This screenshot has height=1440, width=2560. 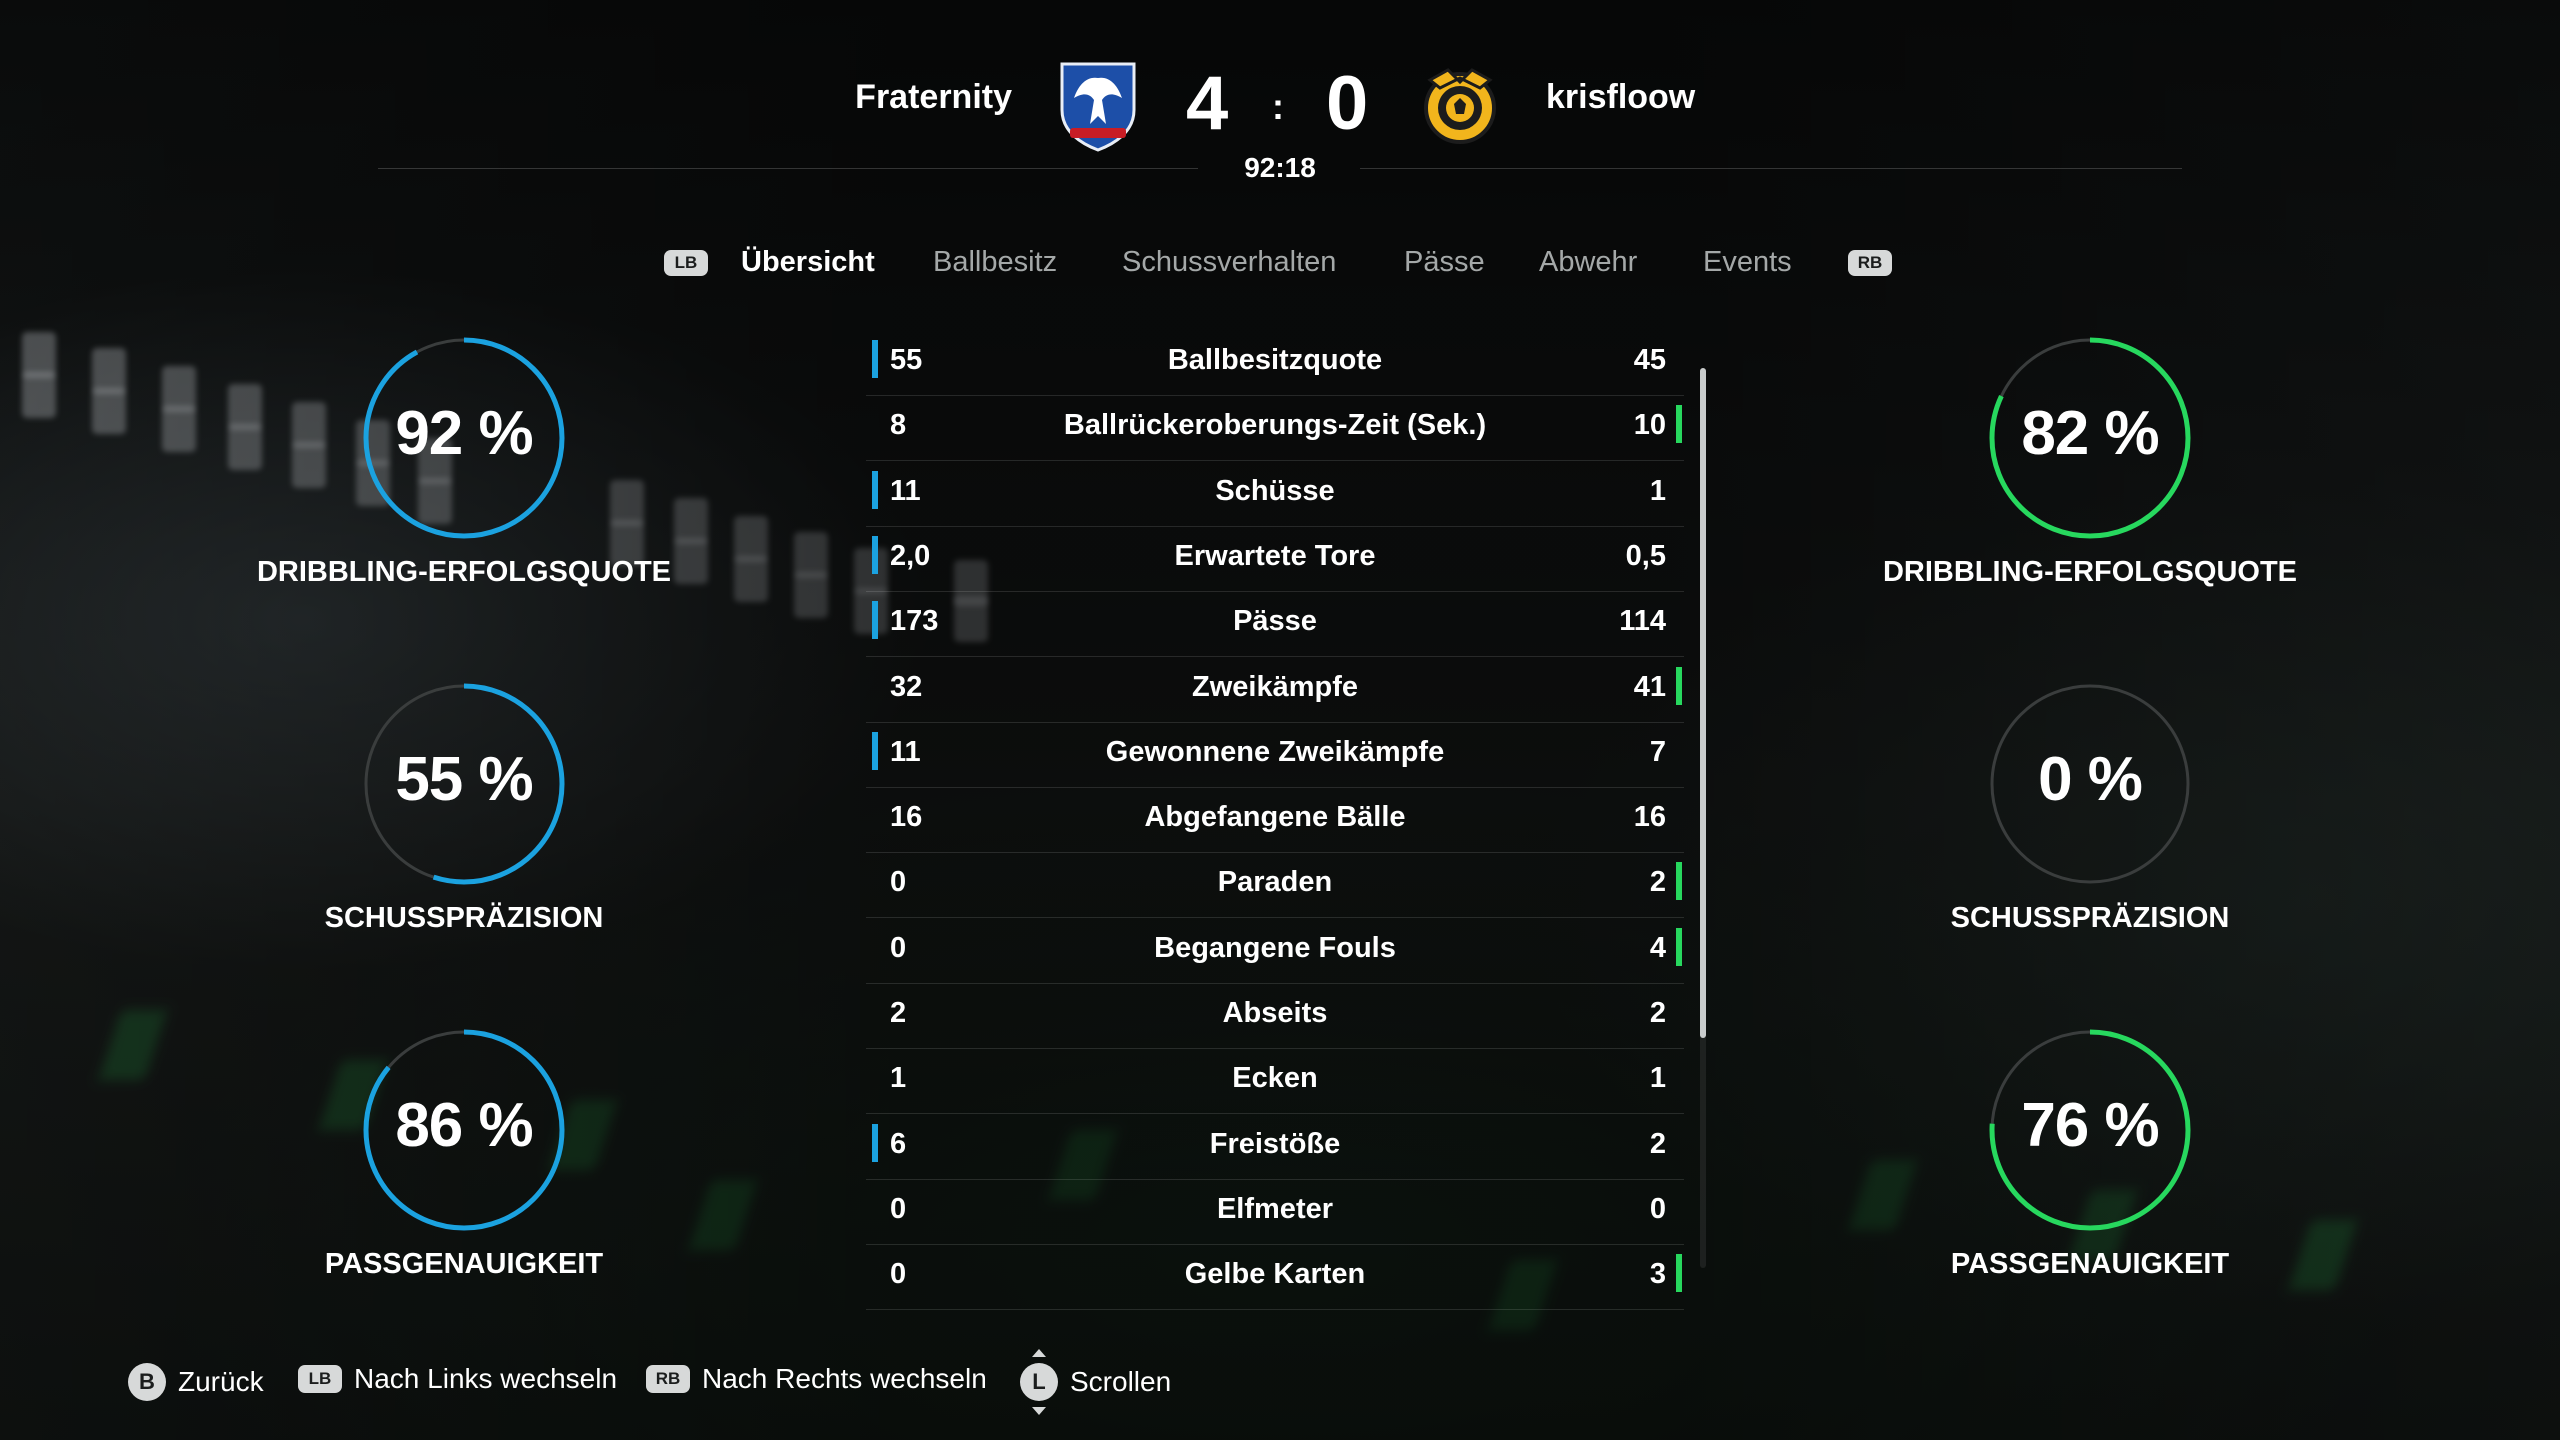 What do you see at coordinates (1657, 751) in the screenshot?
I see `stat-away-value: 7` at bounding box center [1657, 751].